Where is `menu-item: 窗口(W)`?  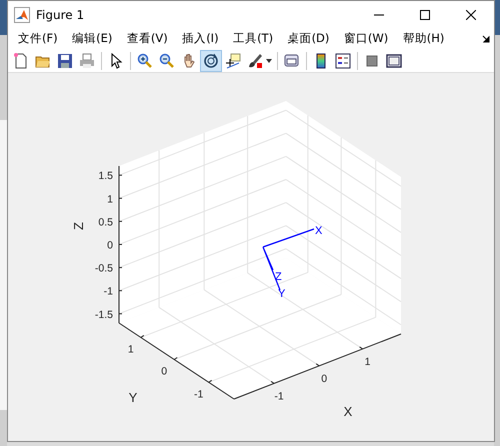 menu-item: 窗口(W) is located at coordinates (366, 38).